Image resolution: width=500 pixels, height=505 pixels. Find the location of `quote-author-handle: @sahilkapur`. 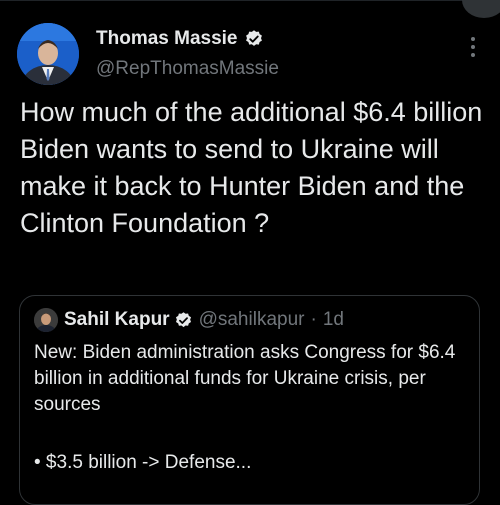

quote-author-handle: @sahilkapur is located at coordinates (252, 320).